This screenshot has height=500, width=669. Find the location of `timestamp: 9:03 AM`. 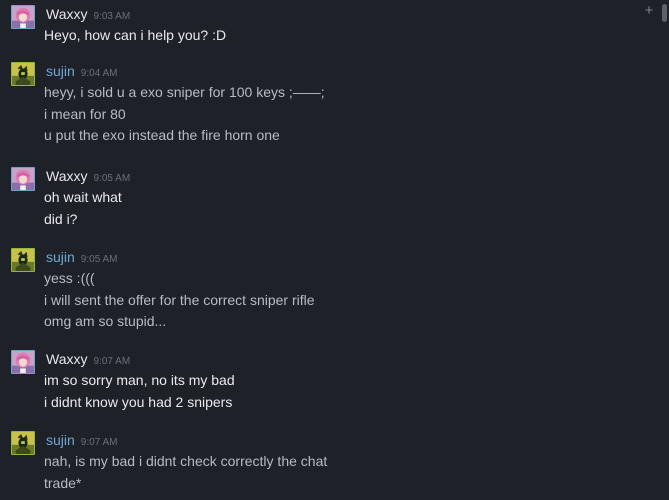

timestamp: 9:03 AM is located at coordinates (112, 16).